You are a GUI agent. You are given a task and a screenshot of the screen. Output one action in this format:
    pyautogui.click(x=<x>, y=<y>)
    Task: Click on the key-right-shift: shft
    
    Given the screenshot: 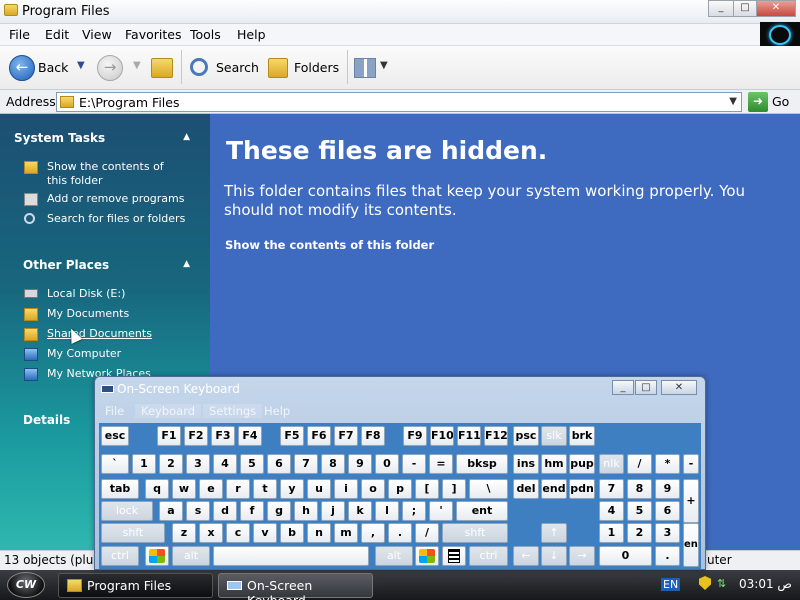 What is the action you would take?
    pyautogui.click(x=475, y=533)
    